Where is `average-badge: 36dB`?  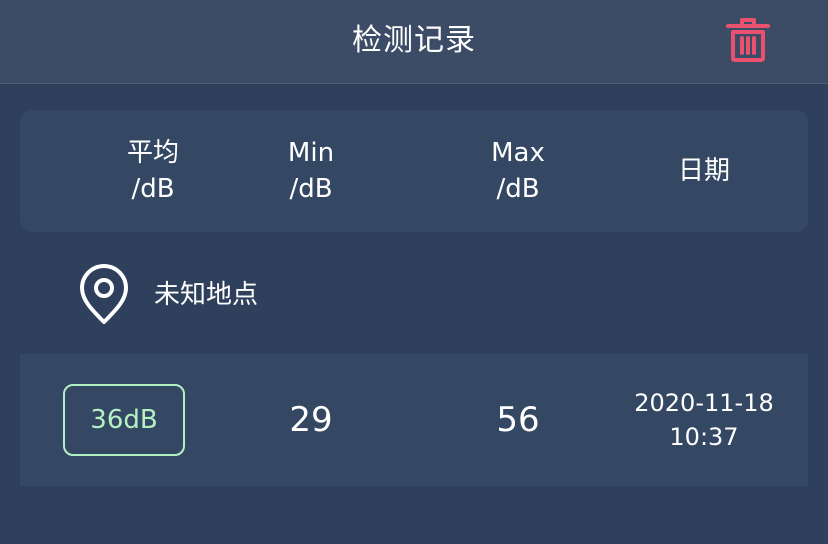
average-badge: 36dB is located at coordinates (124, 420).